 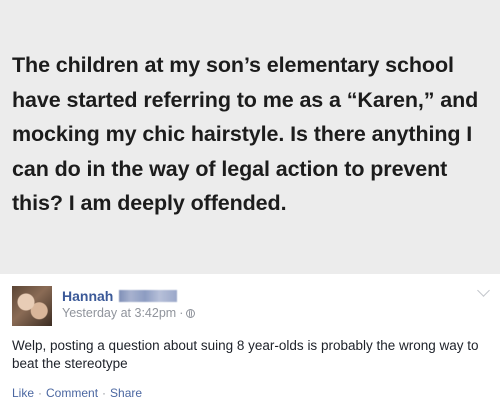 What do you see at coordinates (126, 393) in the screenshot?
I see `share-link: Share` at bounding box center [126, 393].